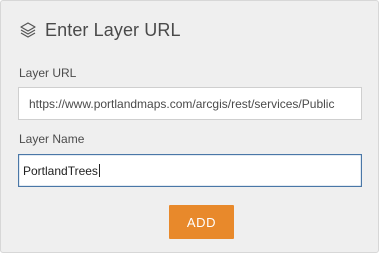  I want to click on layer-name-input: PortlandTrees, so click(190, 170).